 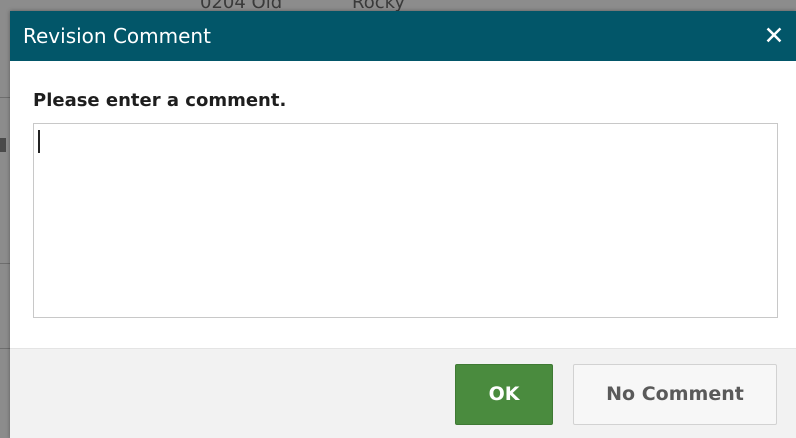 What do you see at coordinates (403, 36) in the screenshot?
I see `dialog-titlebar: Revision Comment ✕` at bounding box center [403, 36].